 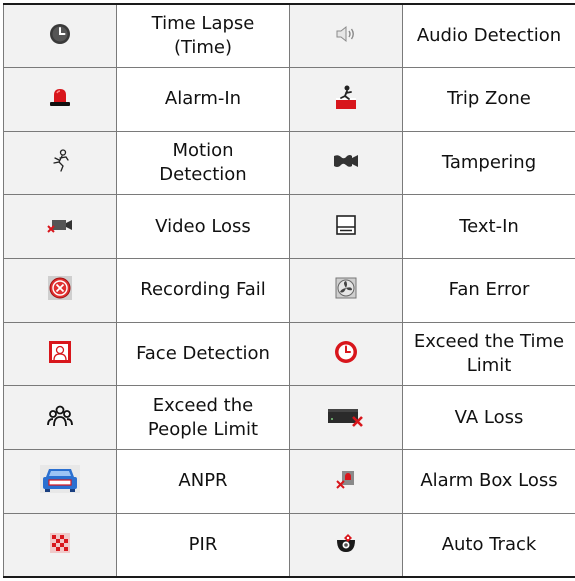 I want to click on fan-icon, so click(x=346, y=290).